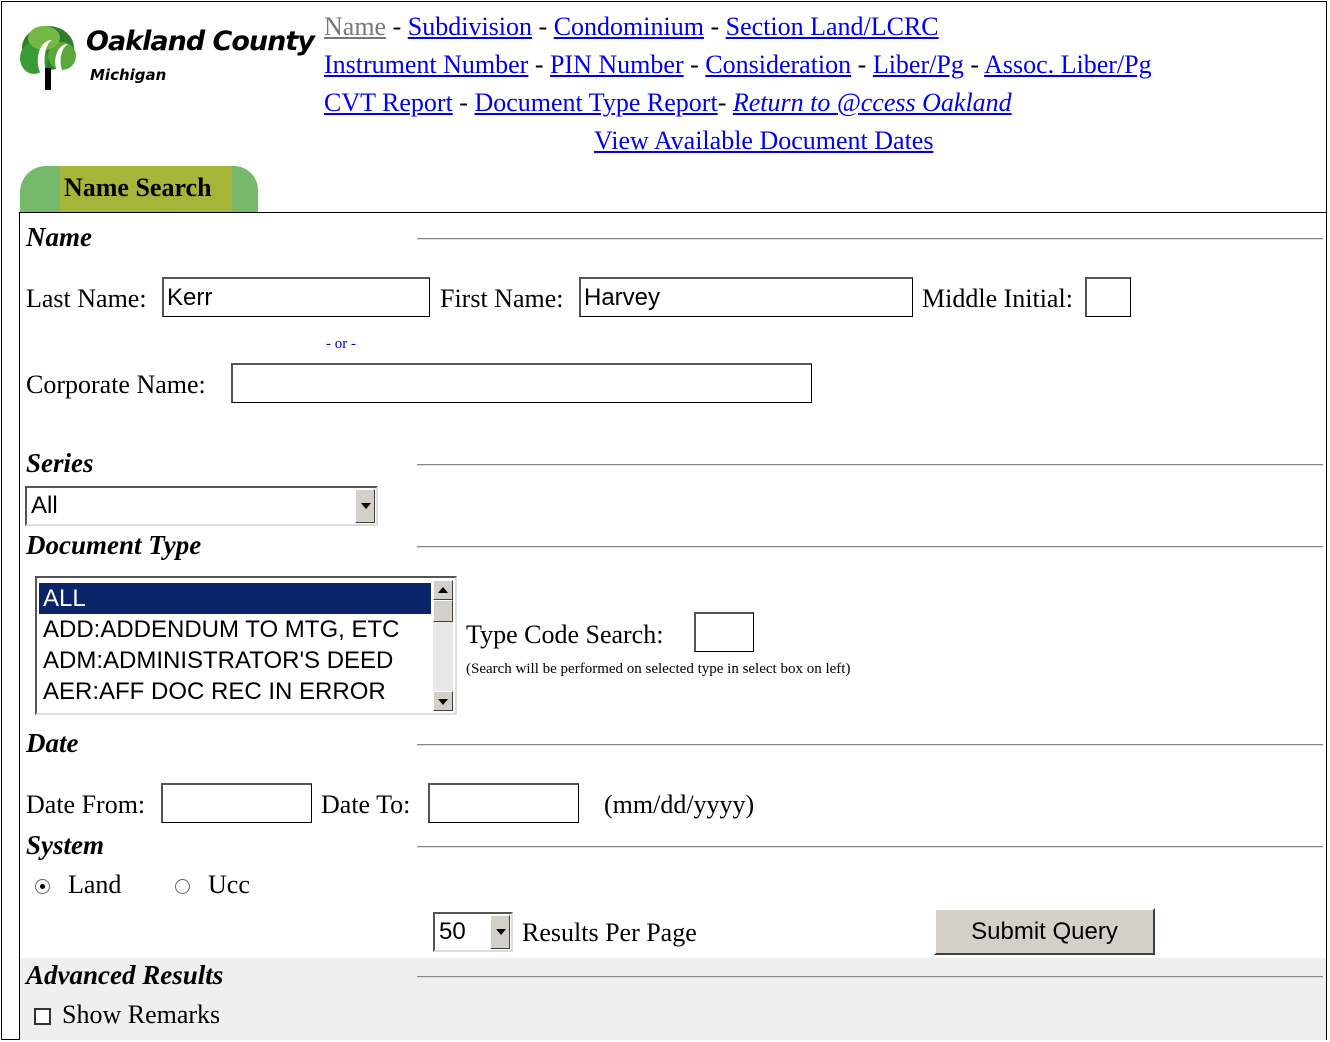  Describe the element at coordinates (388, 102) in the screenshot. I see `nav-link-cvt-report: CVT Report` at that location.